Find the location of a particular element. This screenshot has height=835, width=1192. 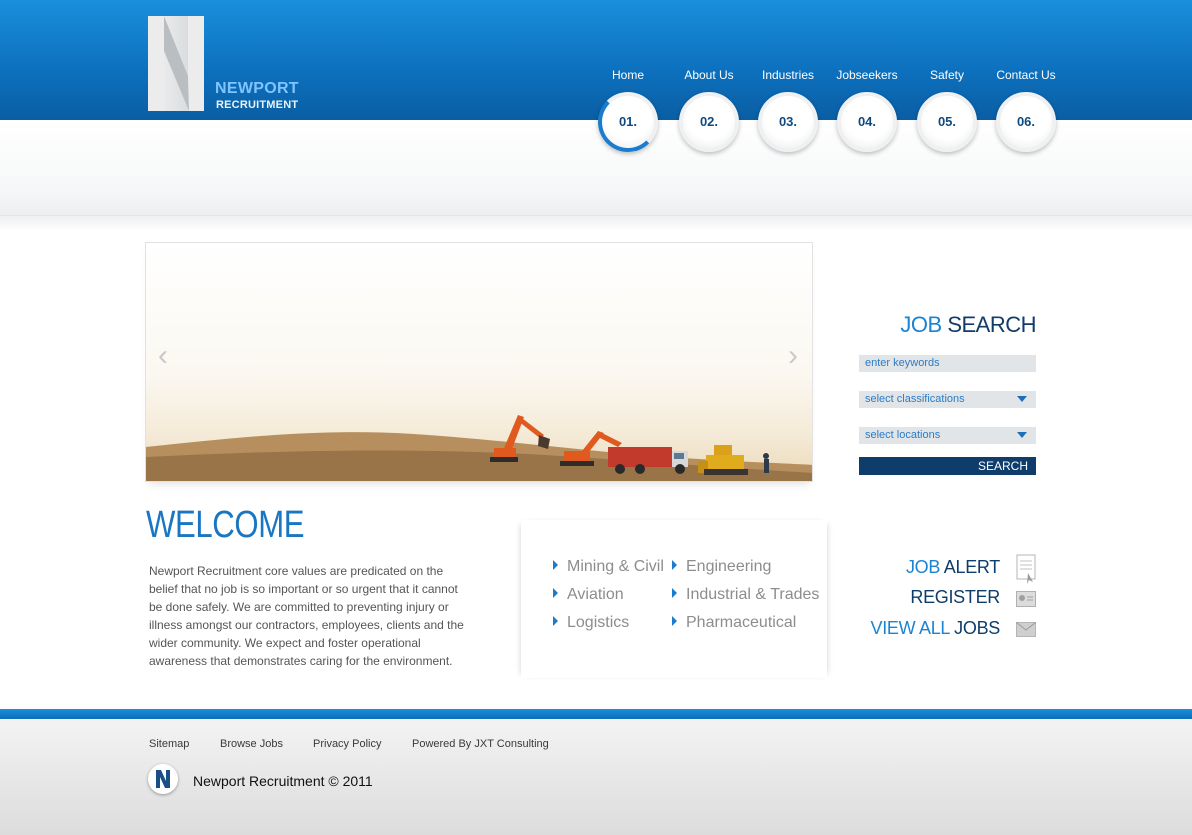

footer-link-privacy: Privacy Policy is located at coordinates (347, 744).